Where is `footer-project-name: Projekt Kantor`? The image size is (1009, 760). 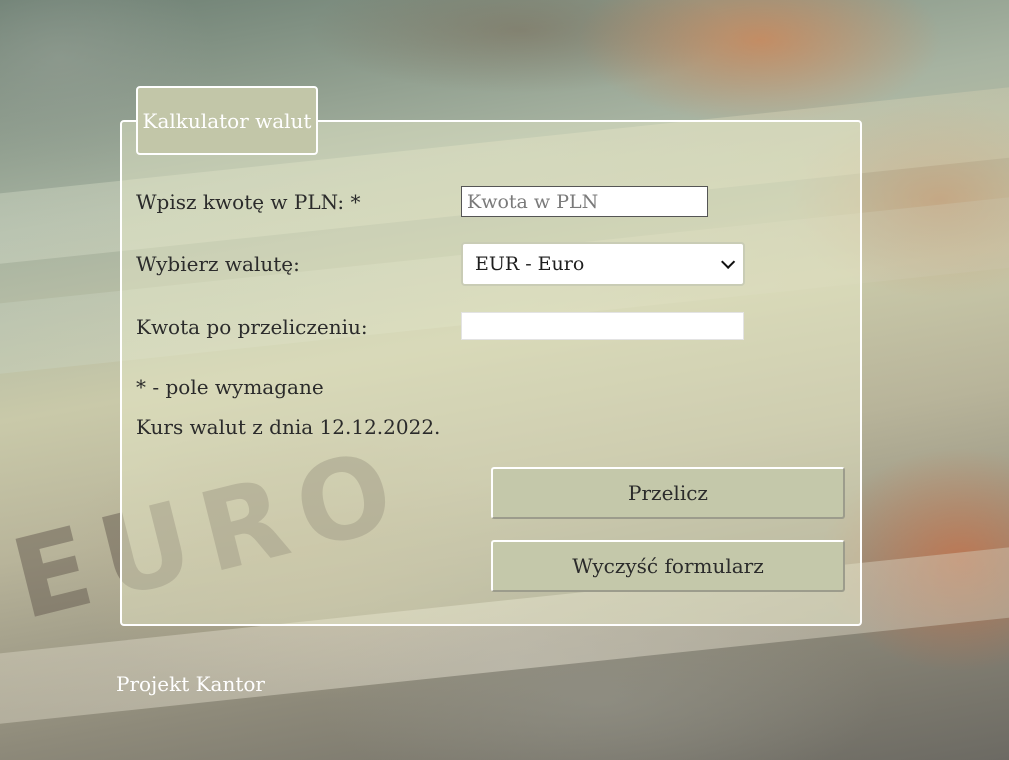
footer-project-name: Projekt Kantor is located at coordinates (190, 684).